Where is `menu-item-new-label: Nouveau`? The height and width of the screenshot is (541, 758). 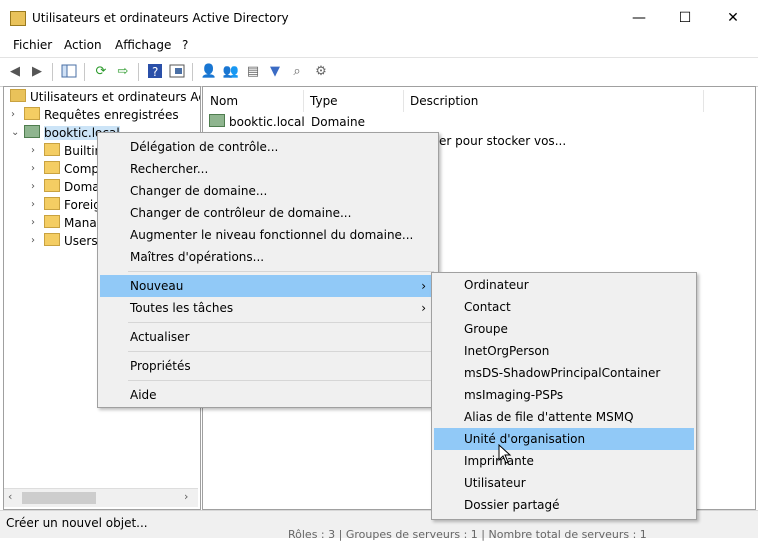
menu-item-new-label: Nouveau is located at coordinates (157, 286).